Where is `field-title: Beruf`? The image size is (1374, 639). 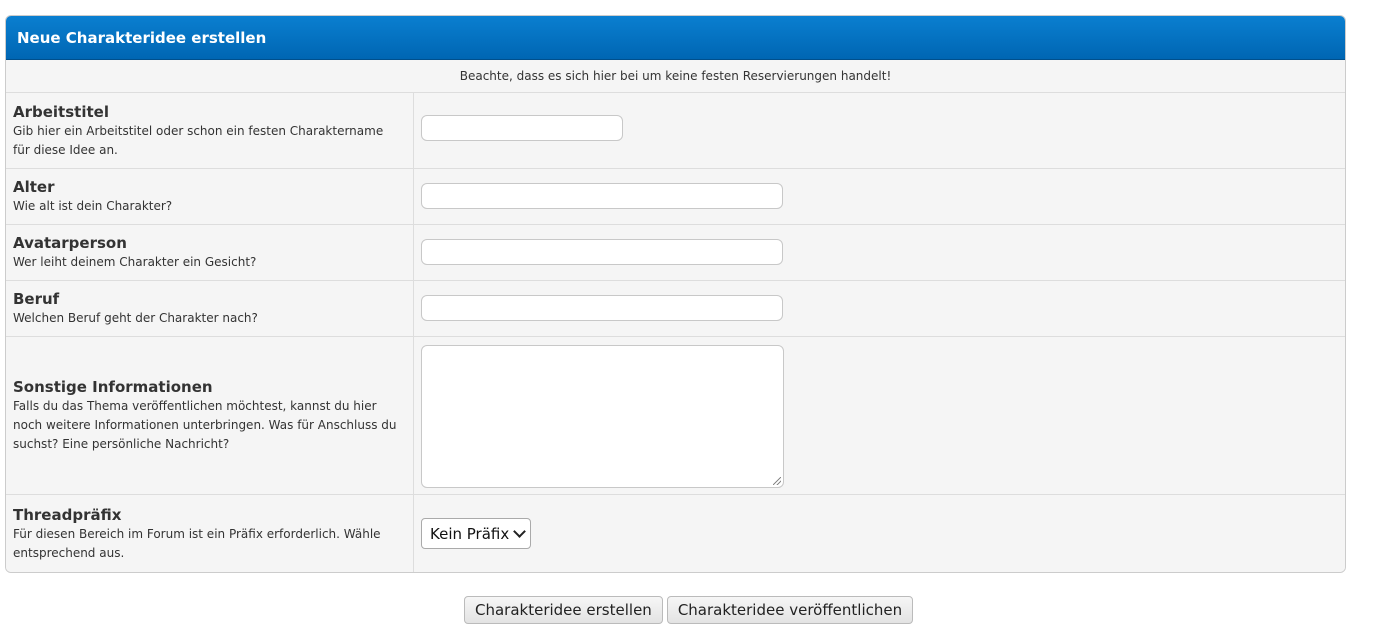 field-title: Beruf is located at coordinates (36, 299).